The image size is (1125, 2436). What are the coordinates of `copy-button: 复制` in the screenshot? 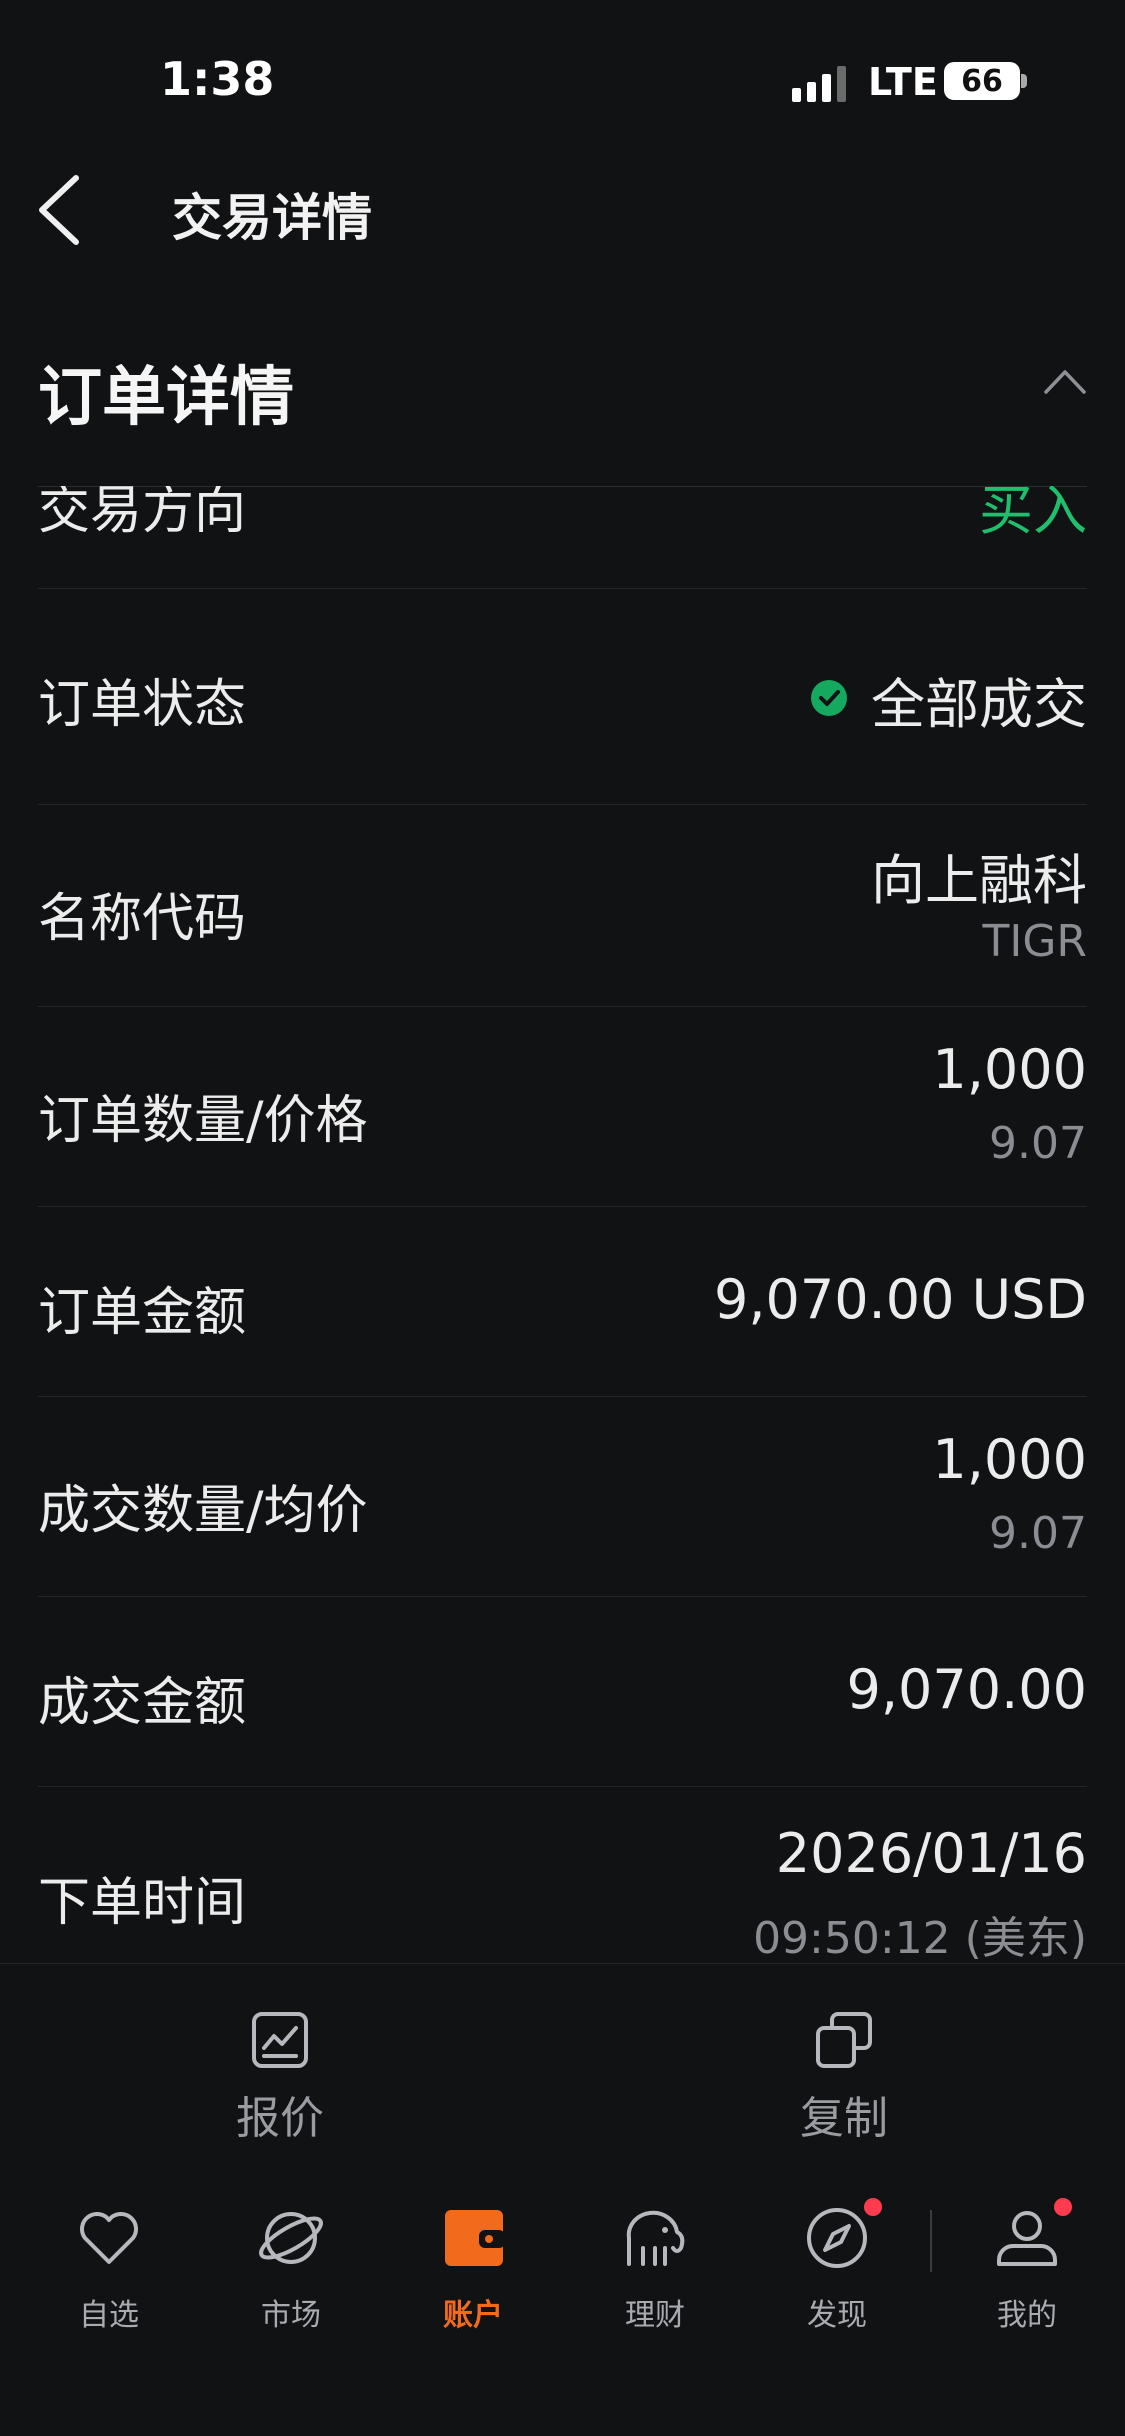 It's located at (844, 2071).